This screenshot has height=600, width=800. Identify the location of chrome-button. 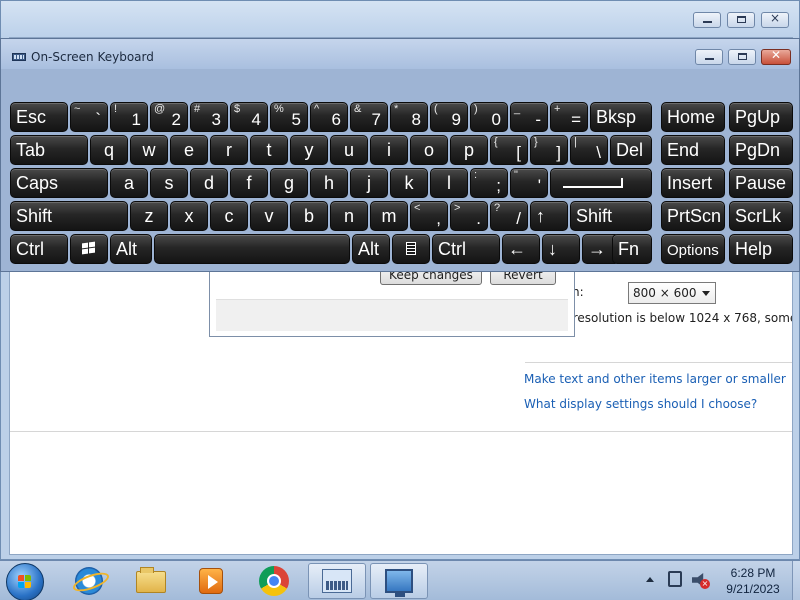
(274, 581).